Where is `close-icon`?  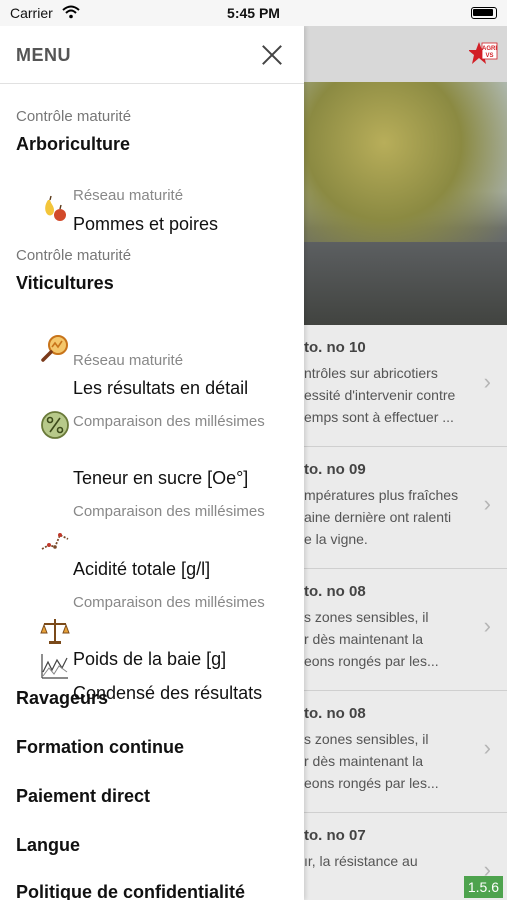 close-icon is located at coordinates (272, 55).